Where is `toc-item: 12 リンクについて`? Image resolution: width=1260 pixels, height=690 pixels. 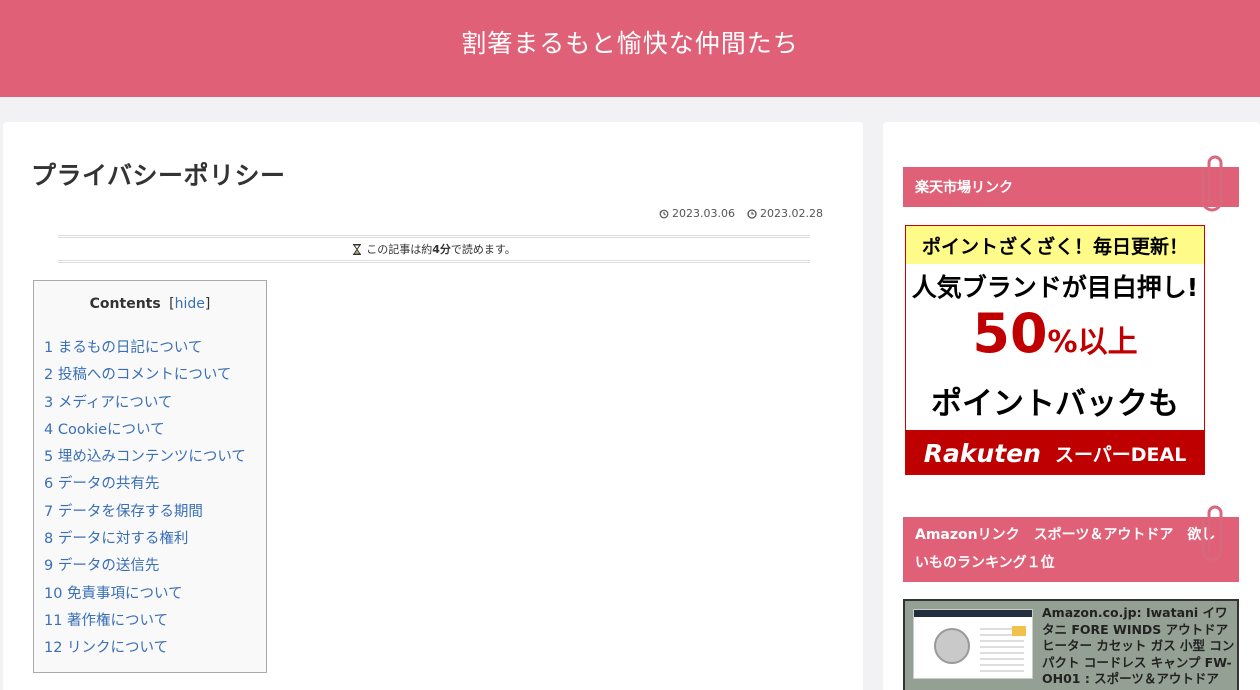
toc-item: 12 リンクについて is located at coordinates (145, 649).